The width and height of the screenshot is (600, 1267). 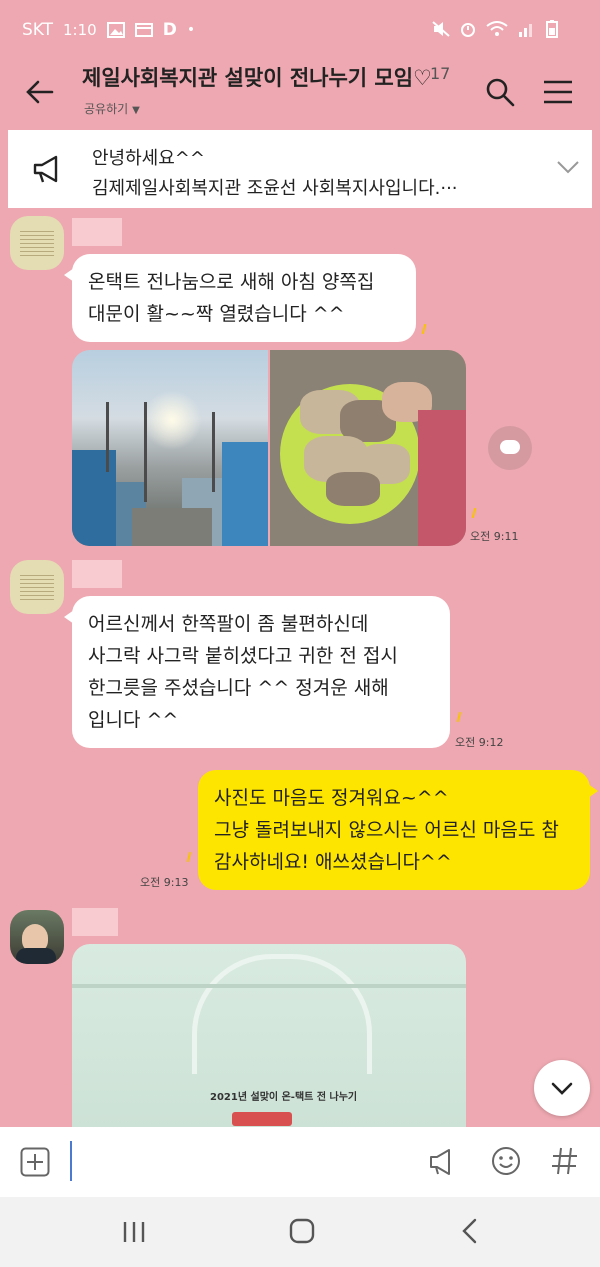 What do you see at coordinates (143, 30) in the screenshot?
I see `card-icon` at bounding box center [143, 30].